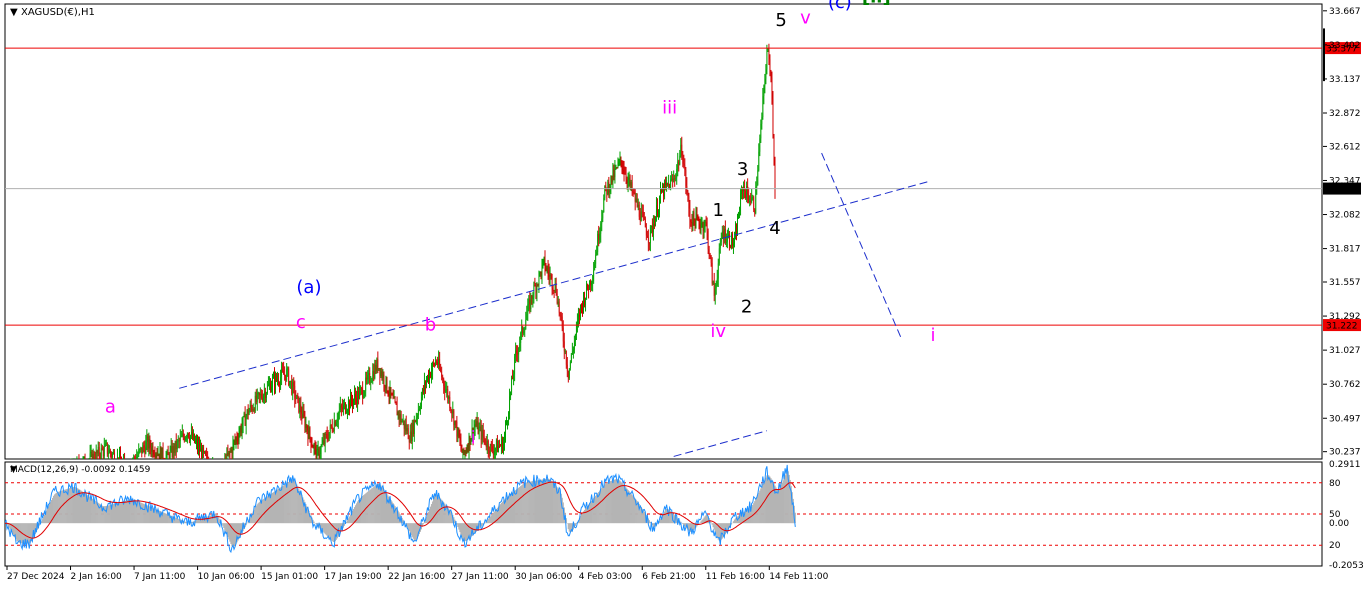  What do you see at coordinates (840, 6) in the screenshot?
I see `wave-label: (c)` at bounding box center [840, 6].